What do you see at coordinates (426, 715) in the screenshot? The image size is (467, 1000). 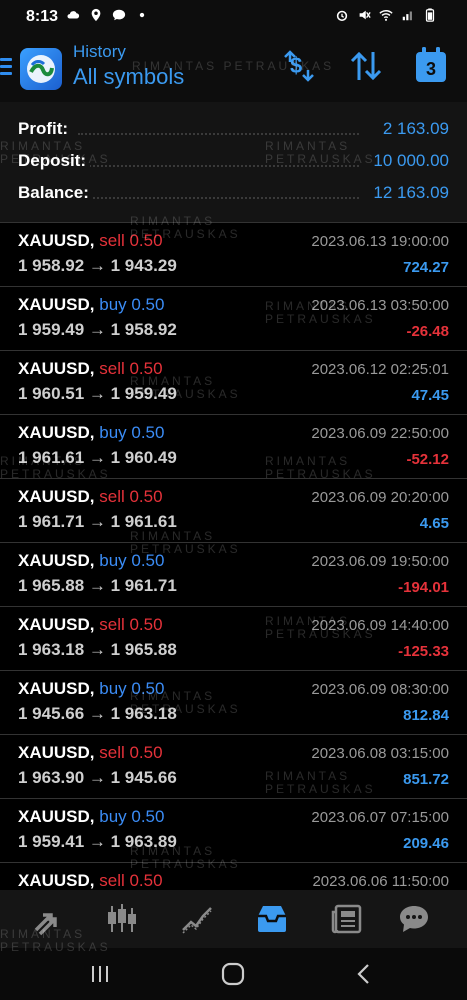 I see `trade-profit: 812.84` at bounding box center [426, 715].